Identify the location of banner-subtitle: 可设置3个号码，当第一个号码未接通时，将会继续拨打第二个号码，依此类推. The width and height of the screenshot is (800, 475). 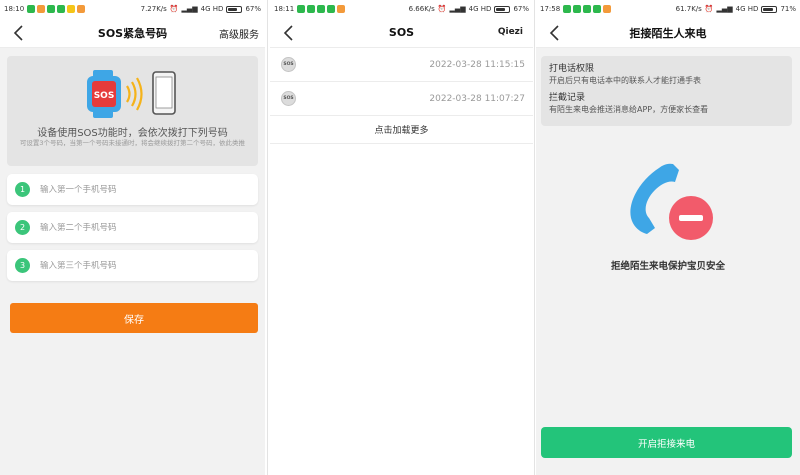
(132, 143).